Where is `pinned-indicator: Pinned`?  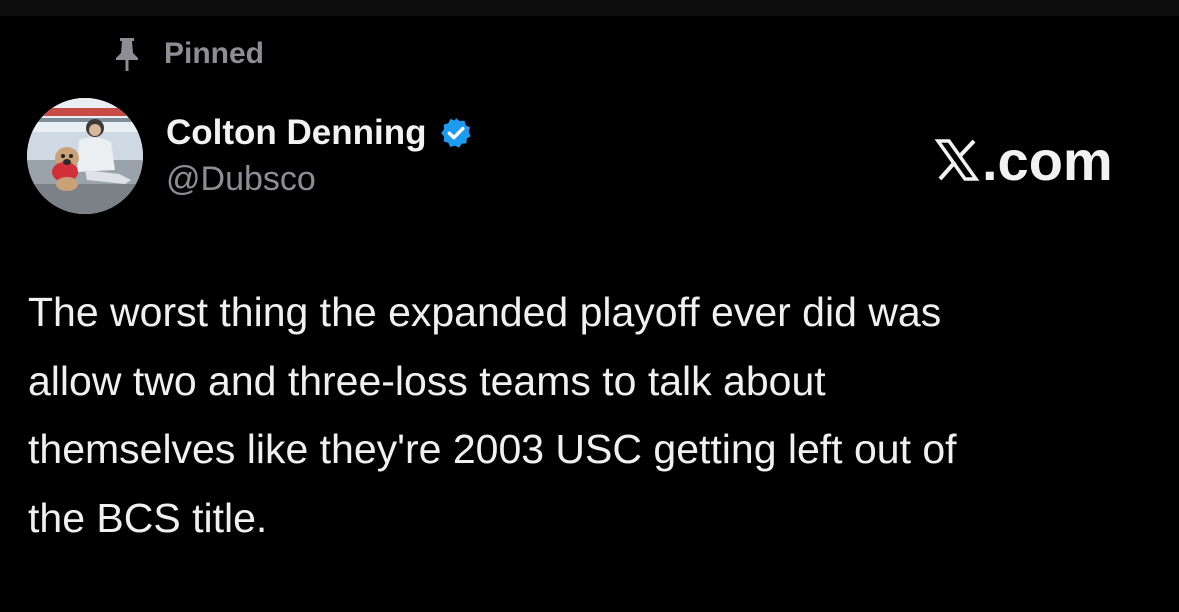
pinned-indicator: Pinned is located at coordinates (188, 54).